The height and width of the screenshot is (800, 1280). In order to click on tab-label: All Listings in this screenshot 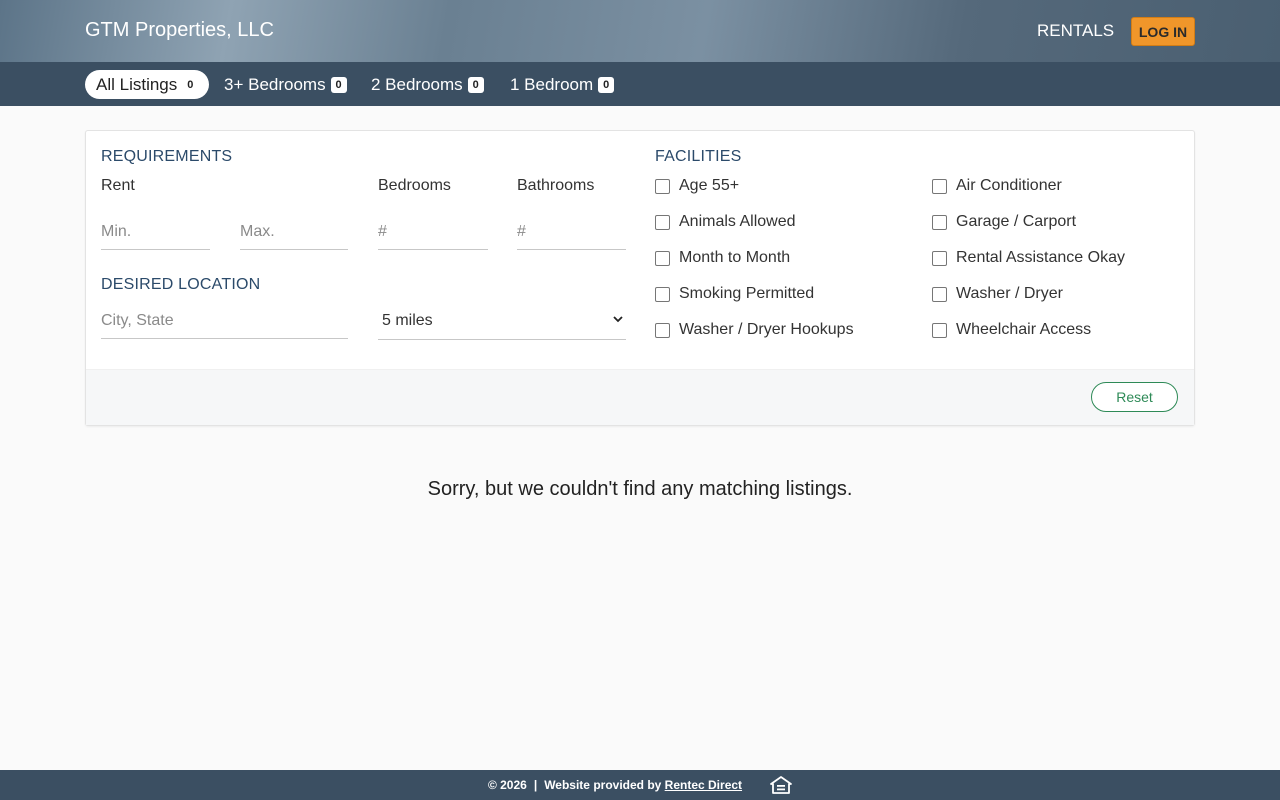, I will do `click(137, 84)`.